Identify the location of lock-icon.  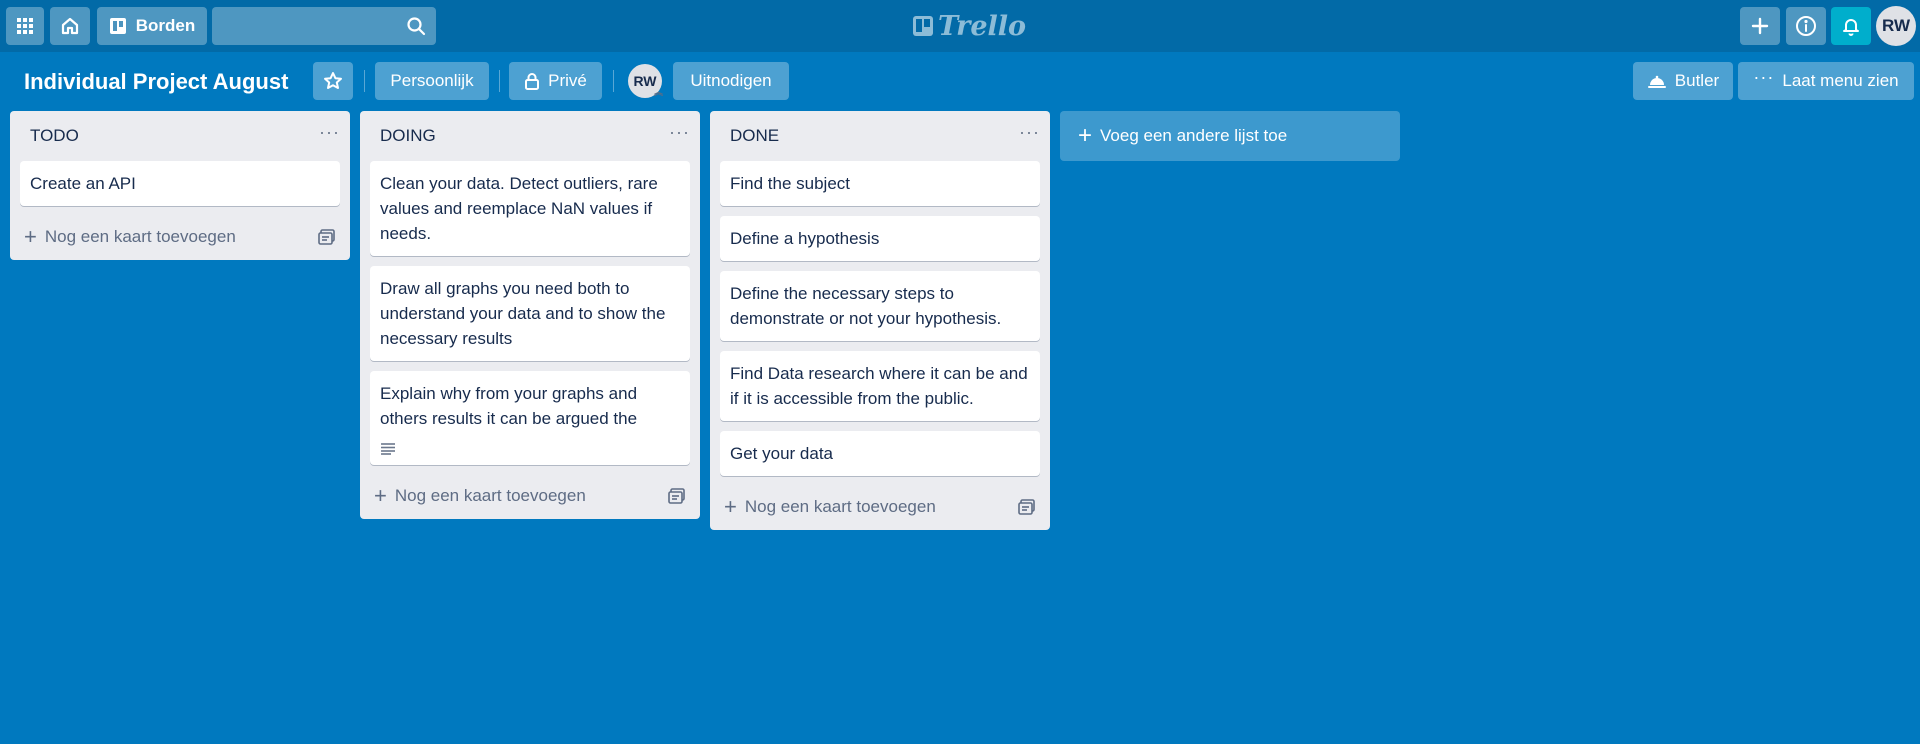
(532, 81).